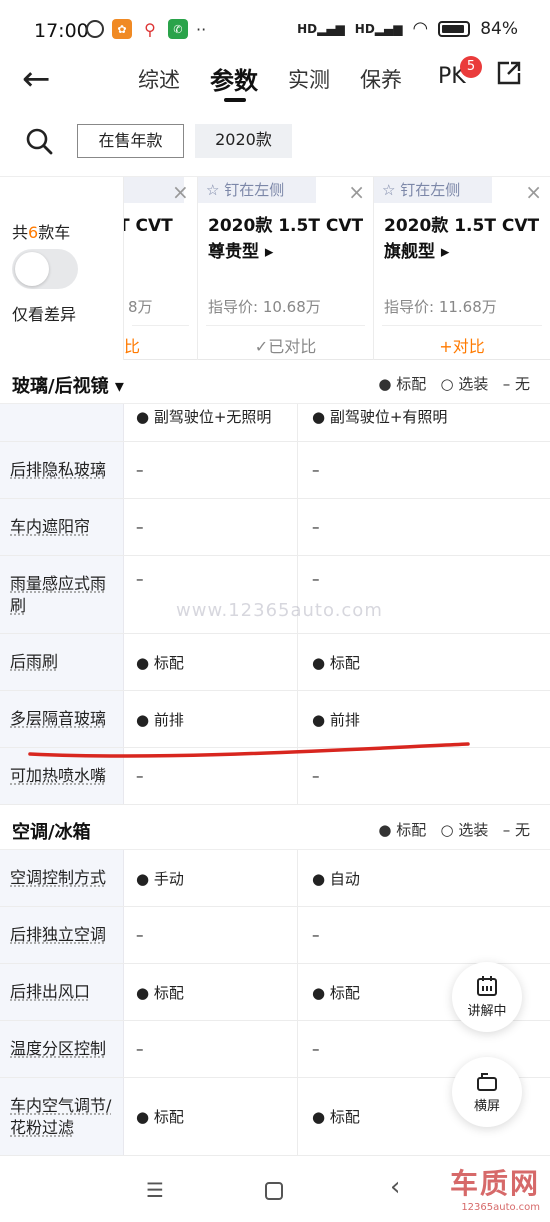 Image resolution: width=550 pixels, height=1222 pixels. I want to click on table-row: 雨量感应式雨刷 – –, so click(275, 595).